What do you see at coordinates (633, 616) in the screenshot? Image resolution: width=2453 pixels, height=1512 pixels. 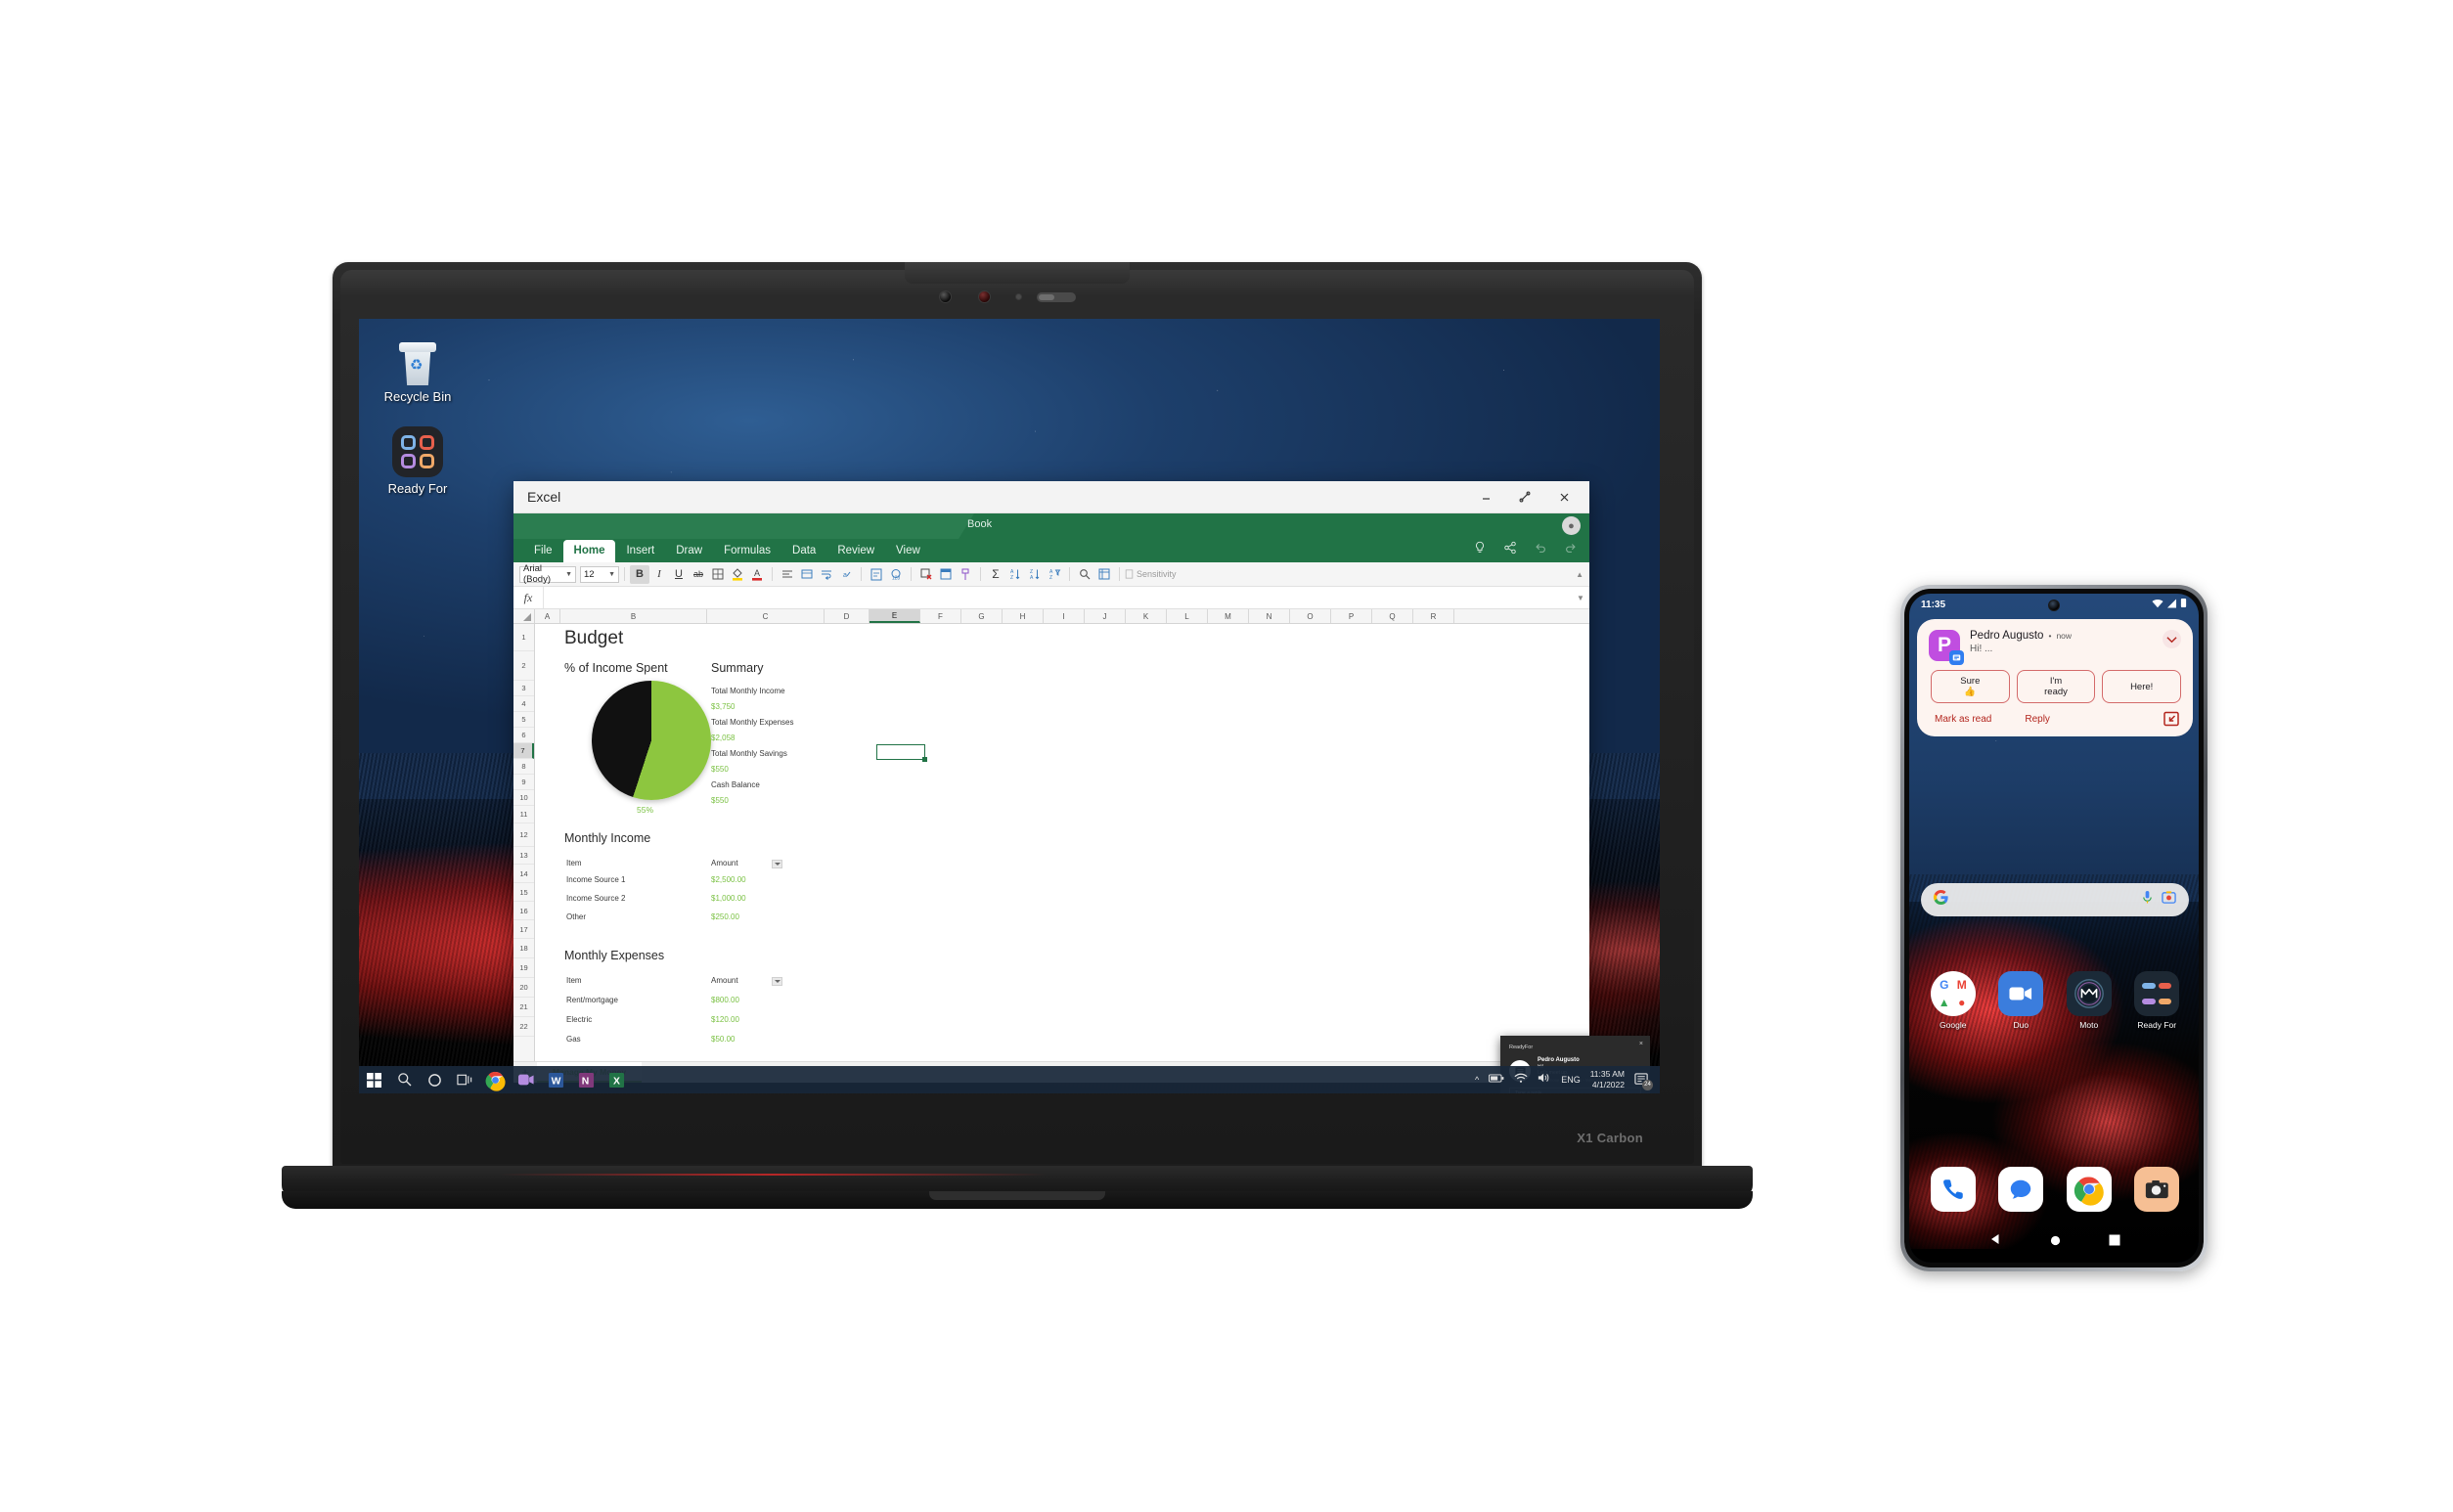 I see `col-header-B: B` at bounding box center [633, 616].